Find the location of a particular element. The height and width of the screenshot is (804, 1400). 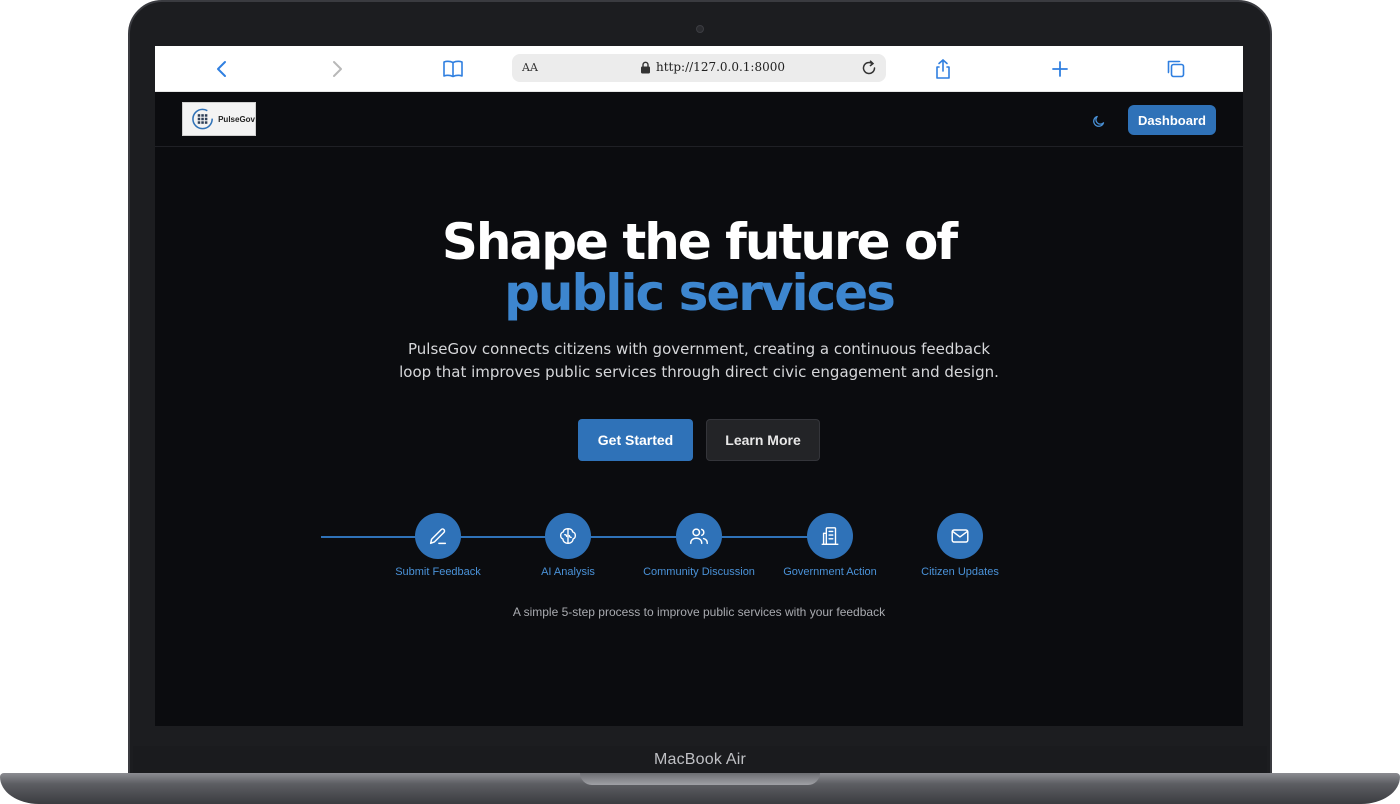

pencil-icon is located at coordinates (438, 536).